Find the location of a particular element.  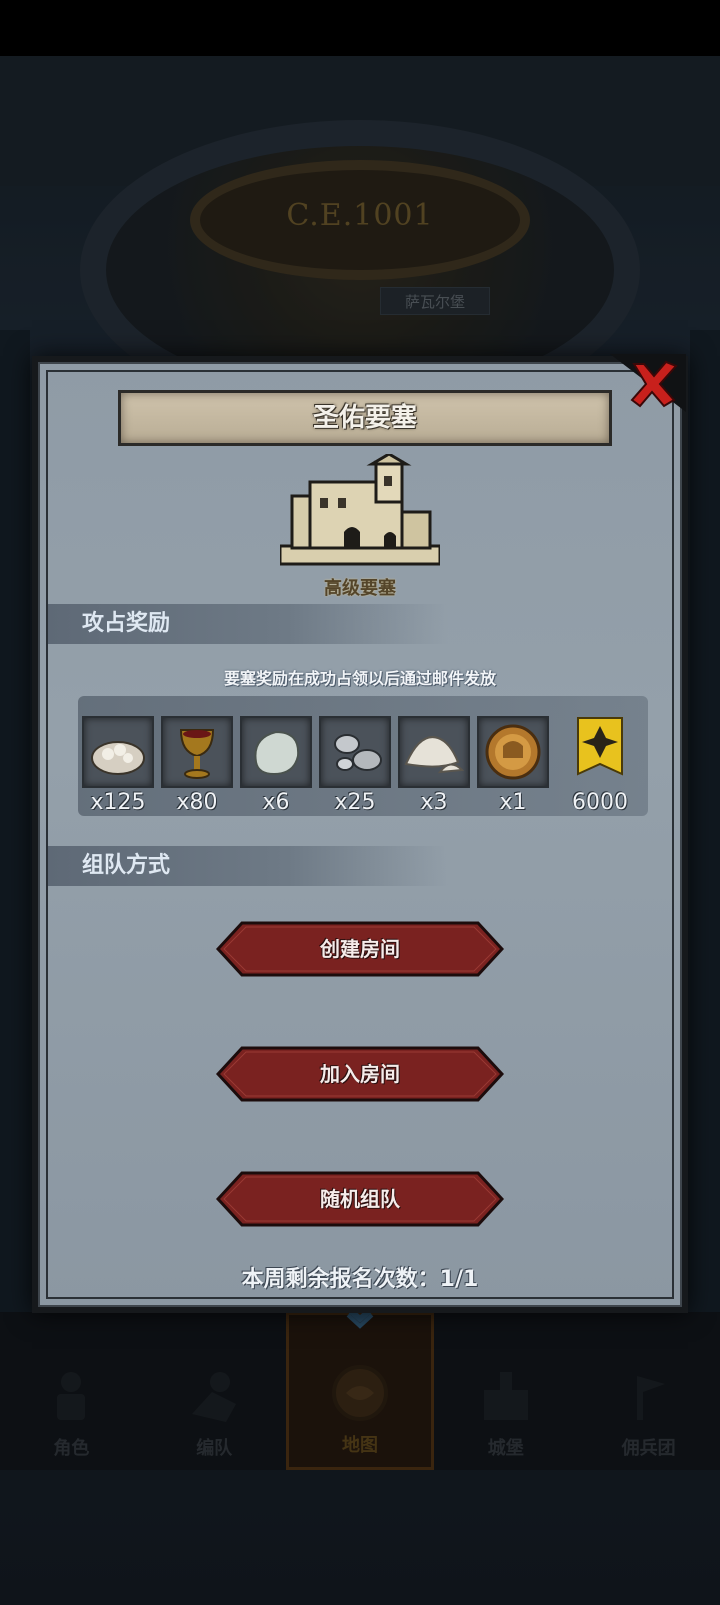

reward-item: x6 is located at coordinates (276, 765).